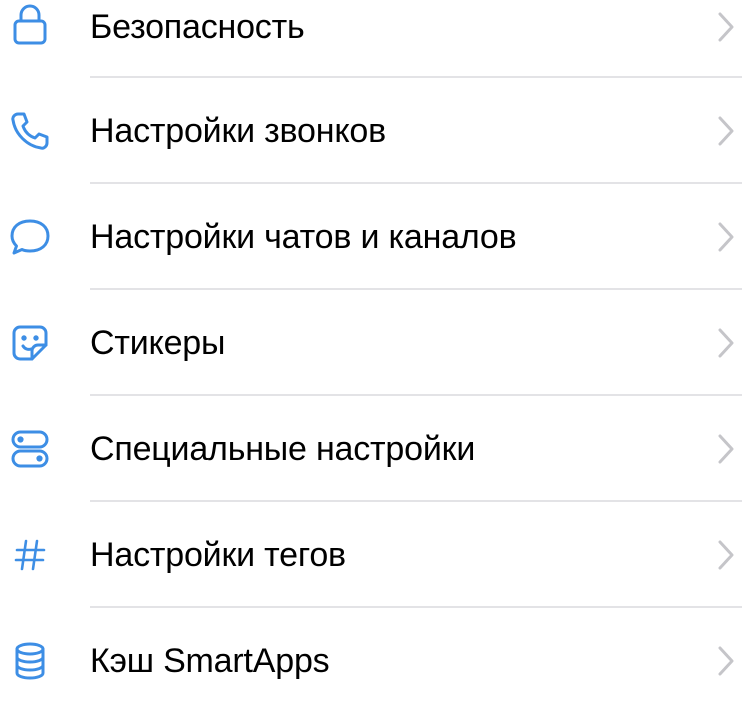 This screenshot has width=742, height=714. Describe the element at coordinates (30, 555) in the screenshot. I see `hashtag-icon` at that location.